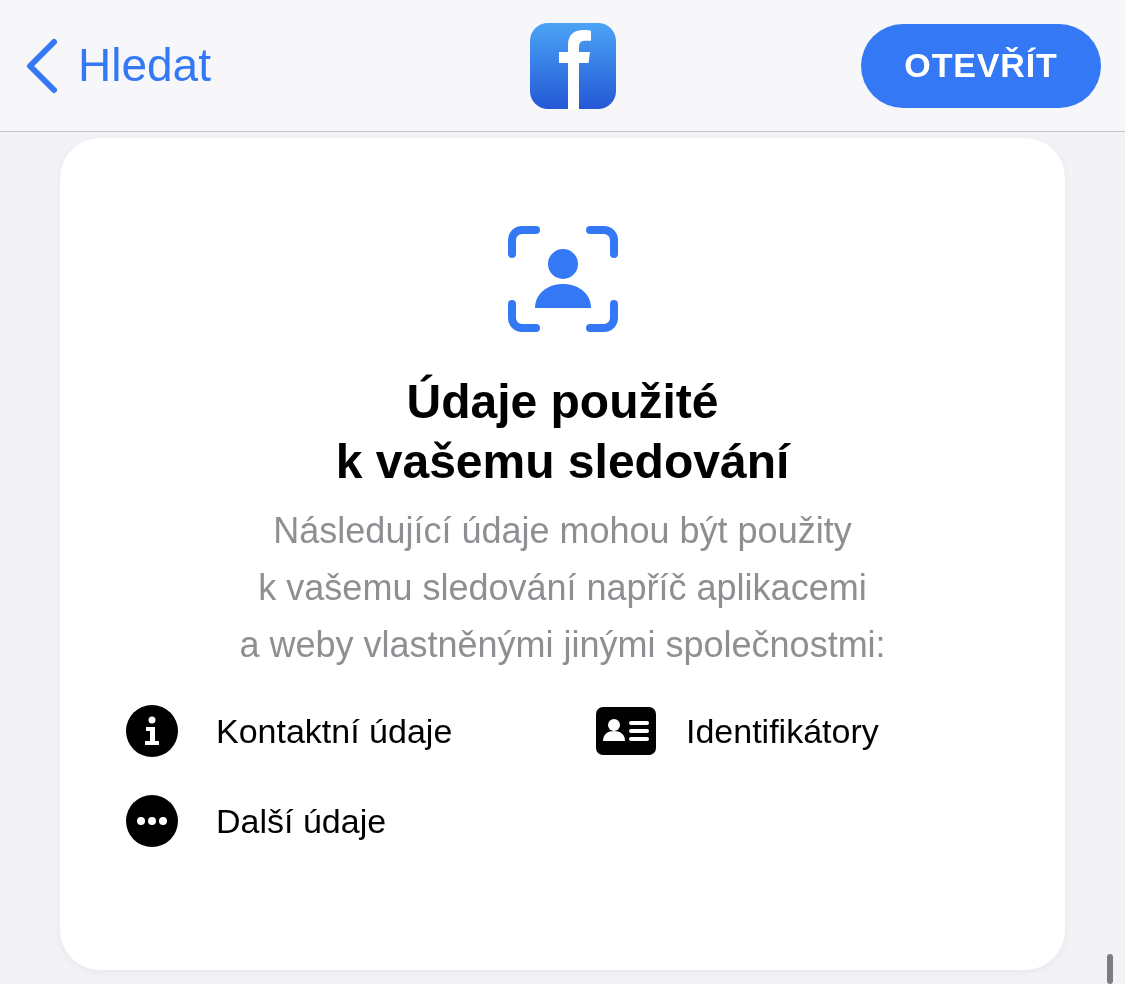 This screenshot has width=1125, height=984. What do you see at coordinates (572, 65) in the screenshot?
I see `app-logo-icon` at bounding box center [572, 65].